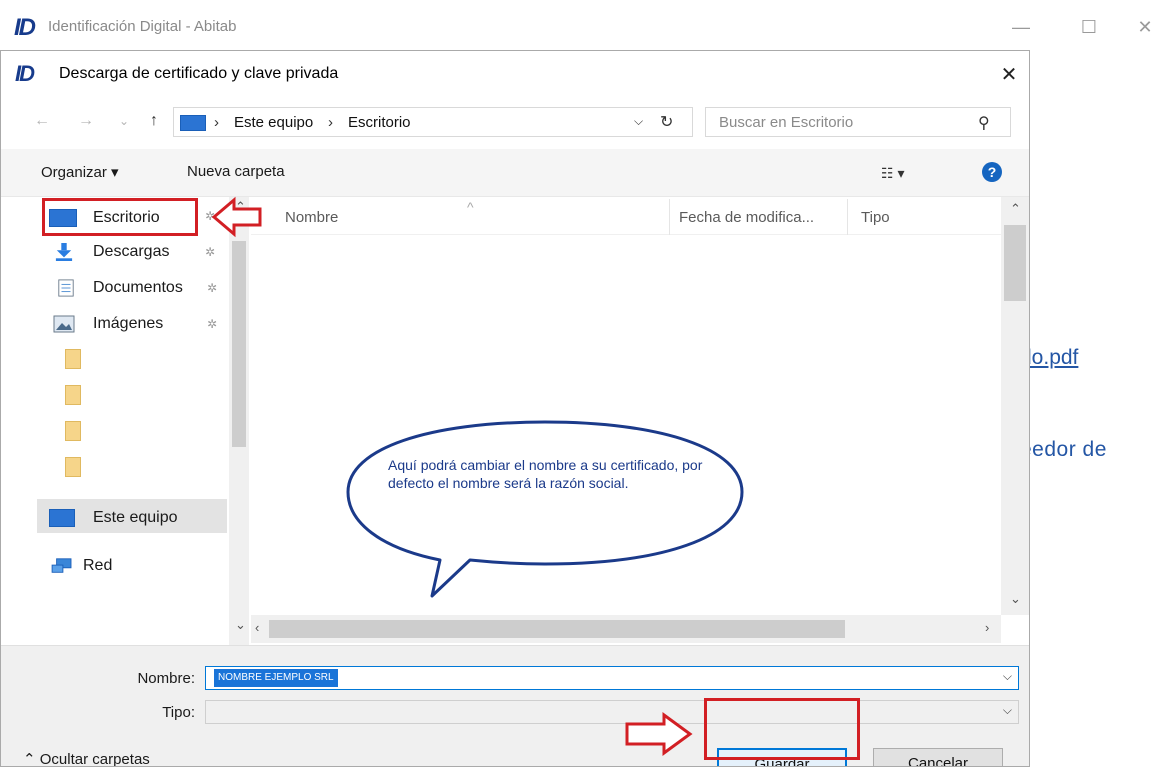  Describe the element at coordinates (80, 172) in the screenshot. I see `organize-menu: Organizar ▾` at that location.